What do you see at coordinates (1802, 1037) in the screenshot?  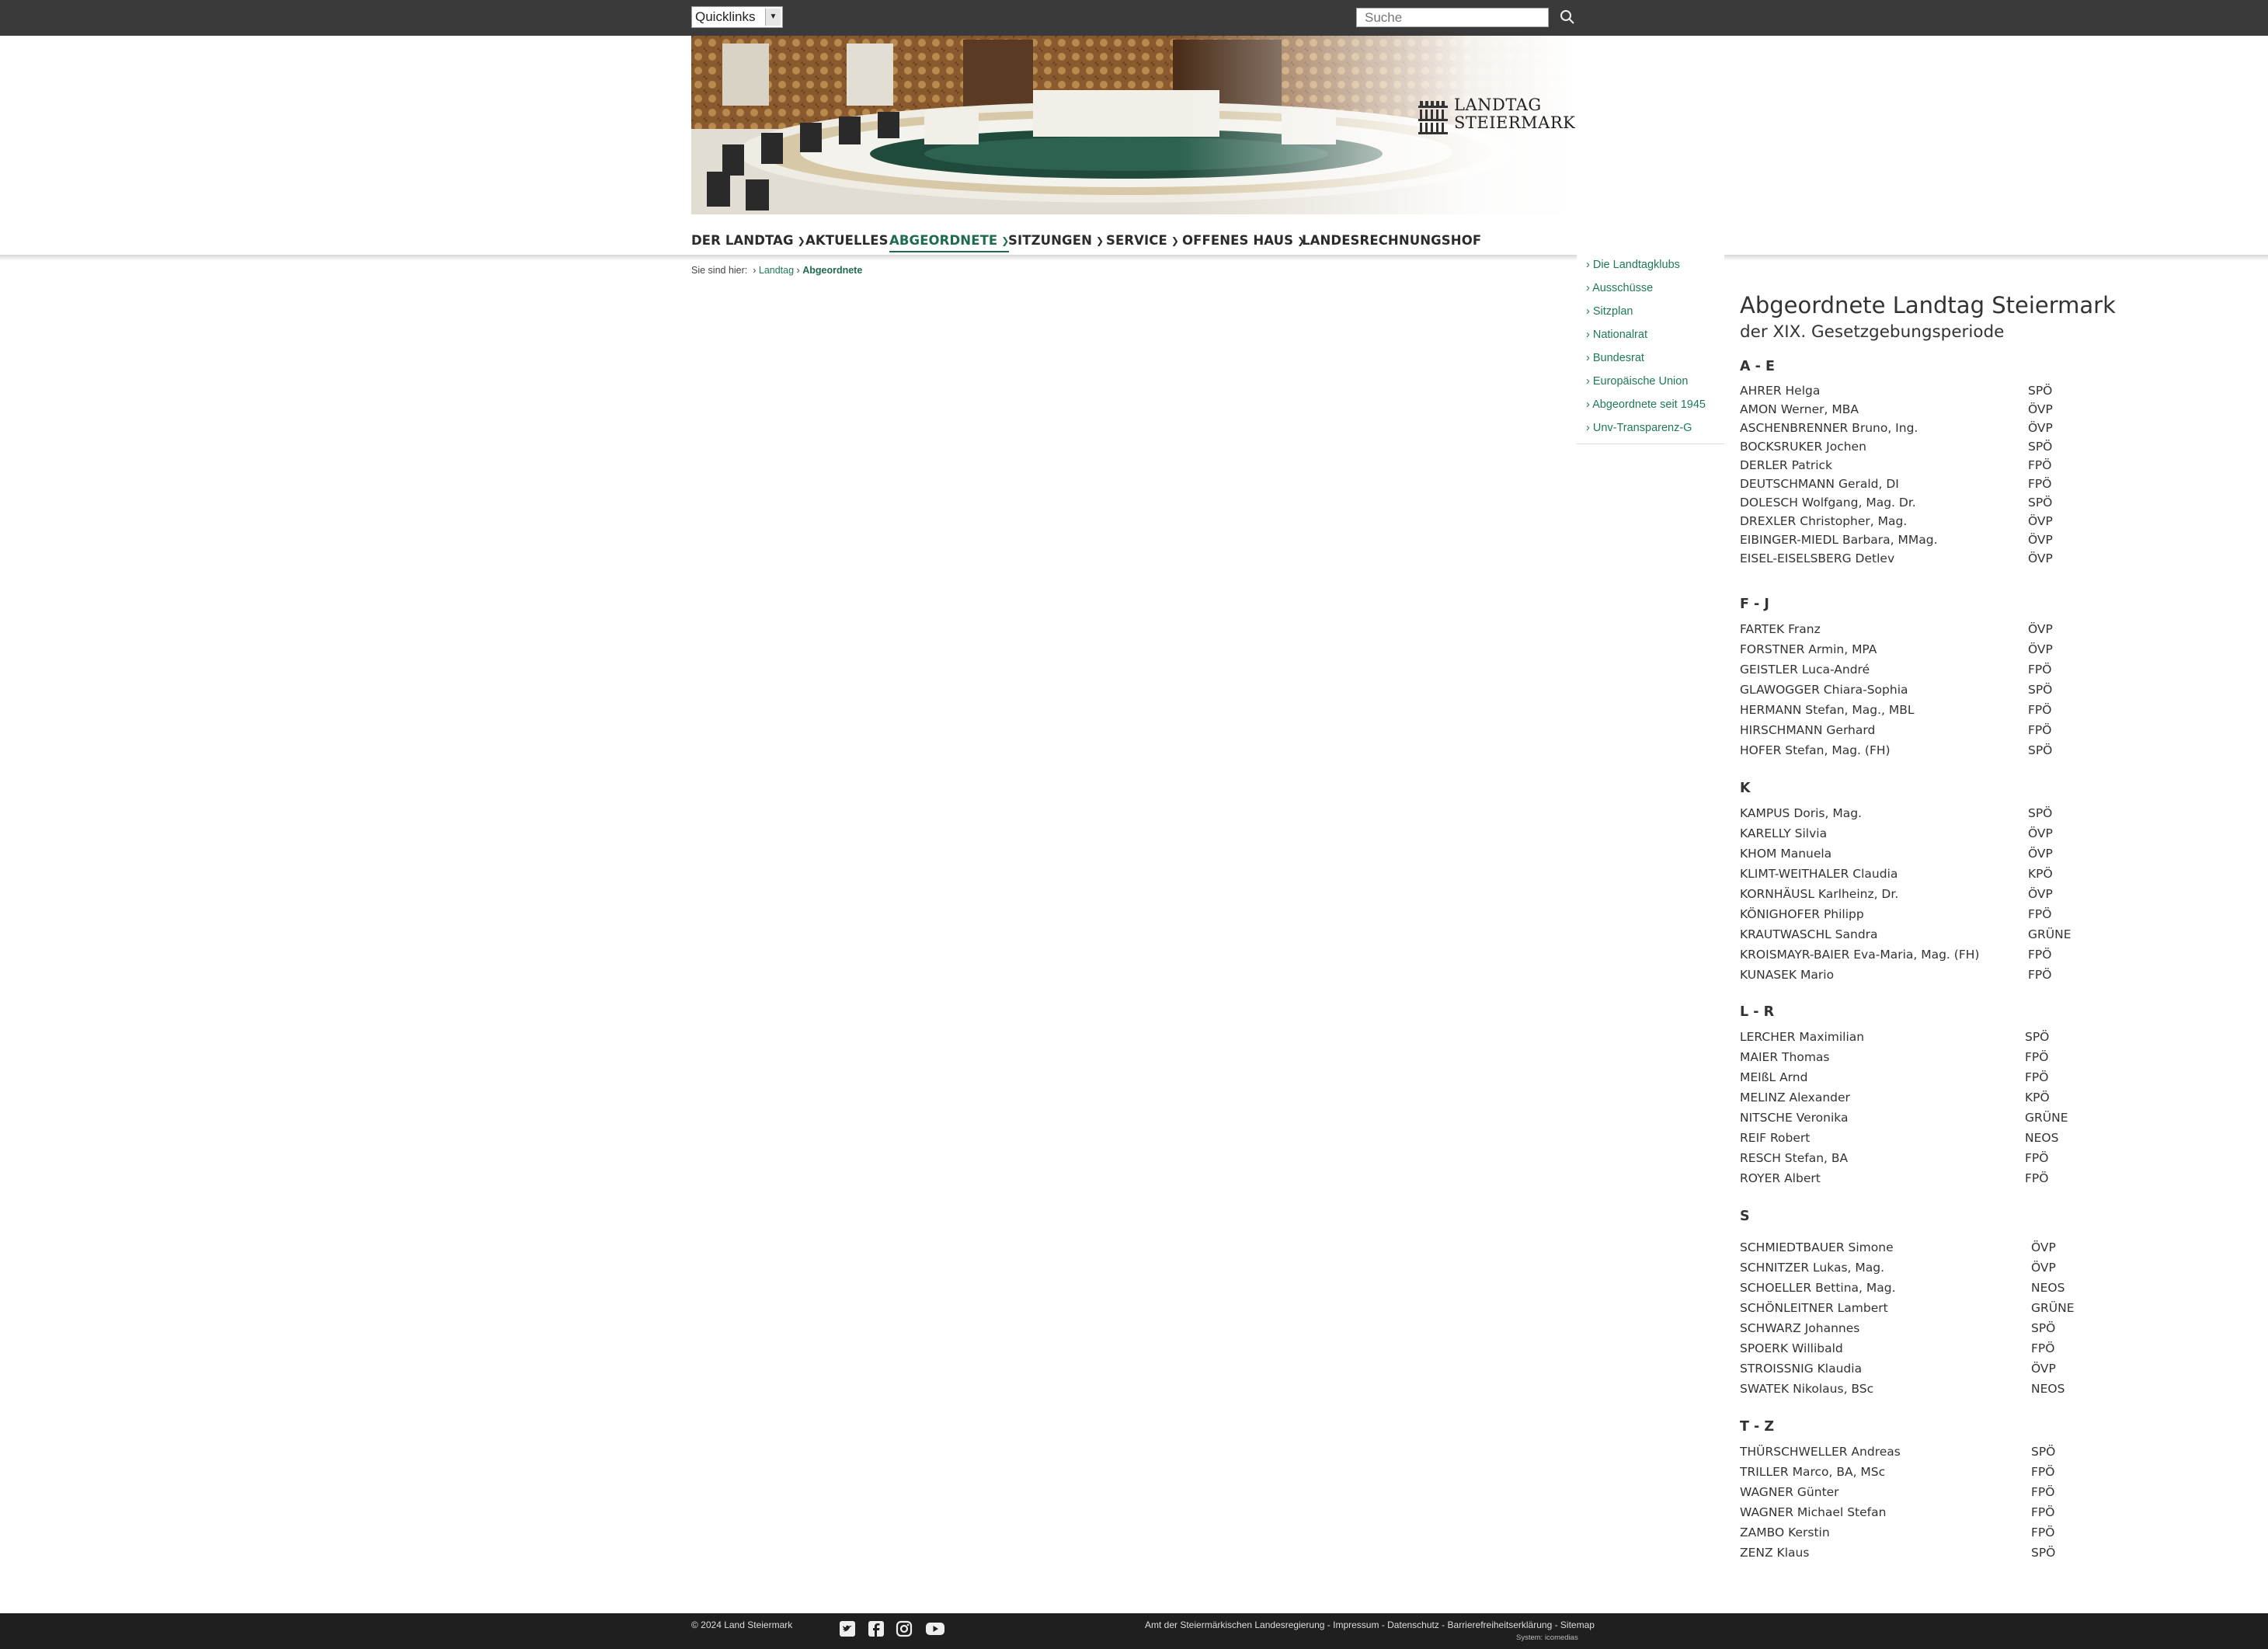 I see `member-name-link: LERCHER Maximilian` at bounding box center [1802, 1037].